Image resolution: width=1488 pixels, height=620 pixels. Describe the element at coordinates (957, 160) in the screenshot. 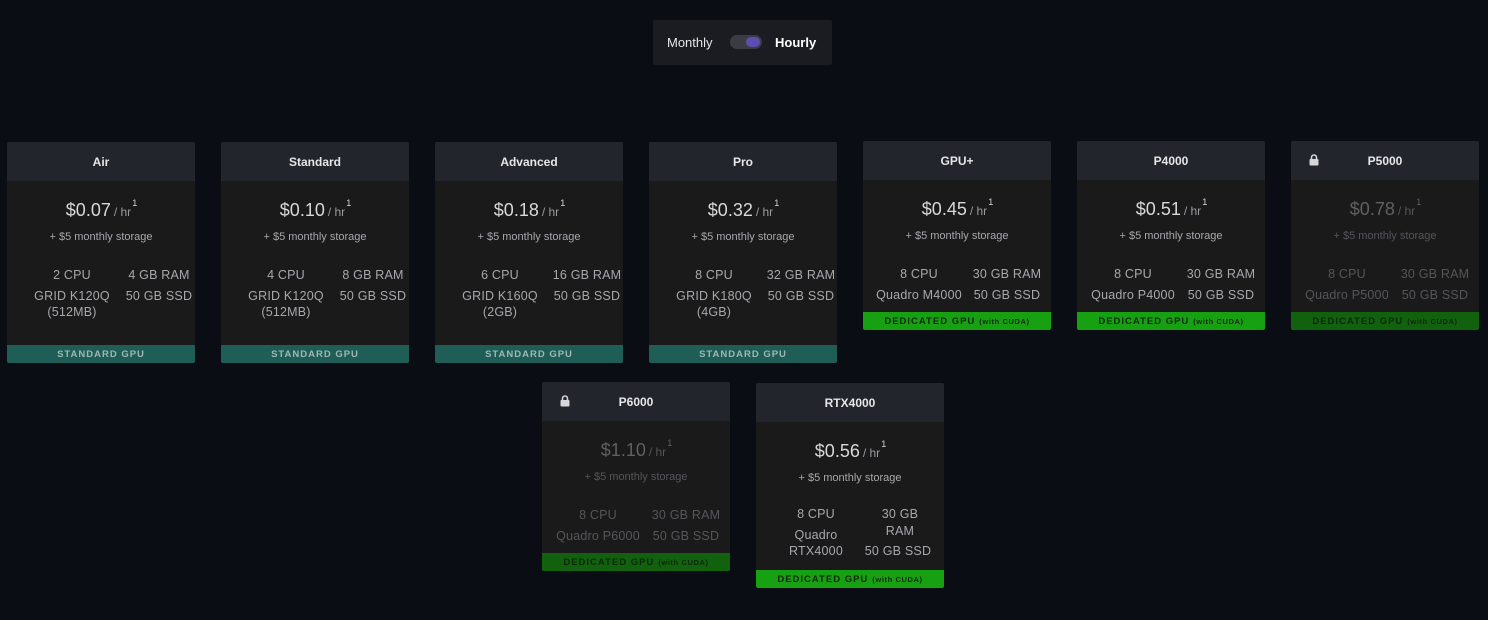

I see `plan-name: GPU+` at that location.